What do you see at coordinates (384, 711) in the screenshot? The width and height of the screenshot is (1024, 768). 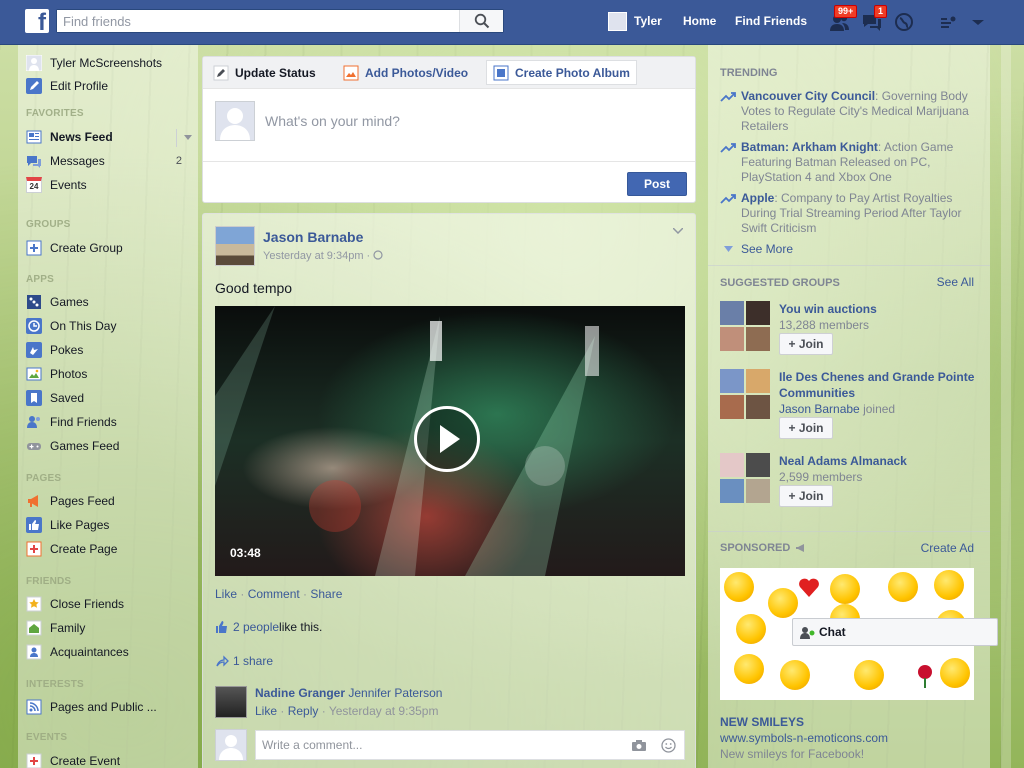 I see `comment-time: Yesterday at 9:35pm` at bounding box center [384, 711].